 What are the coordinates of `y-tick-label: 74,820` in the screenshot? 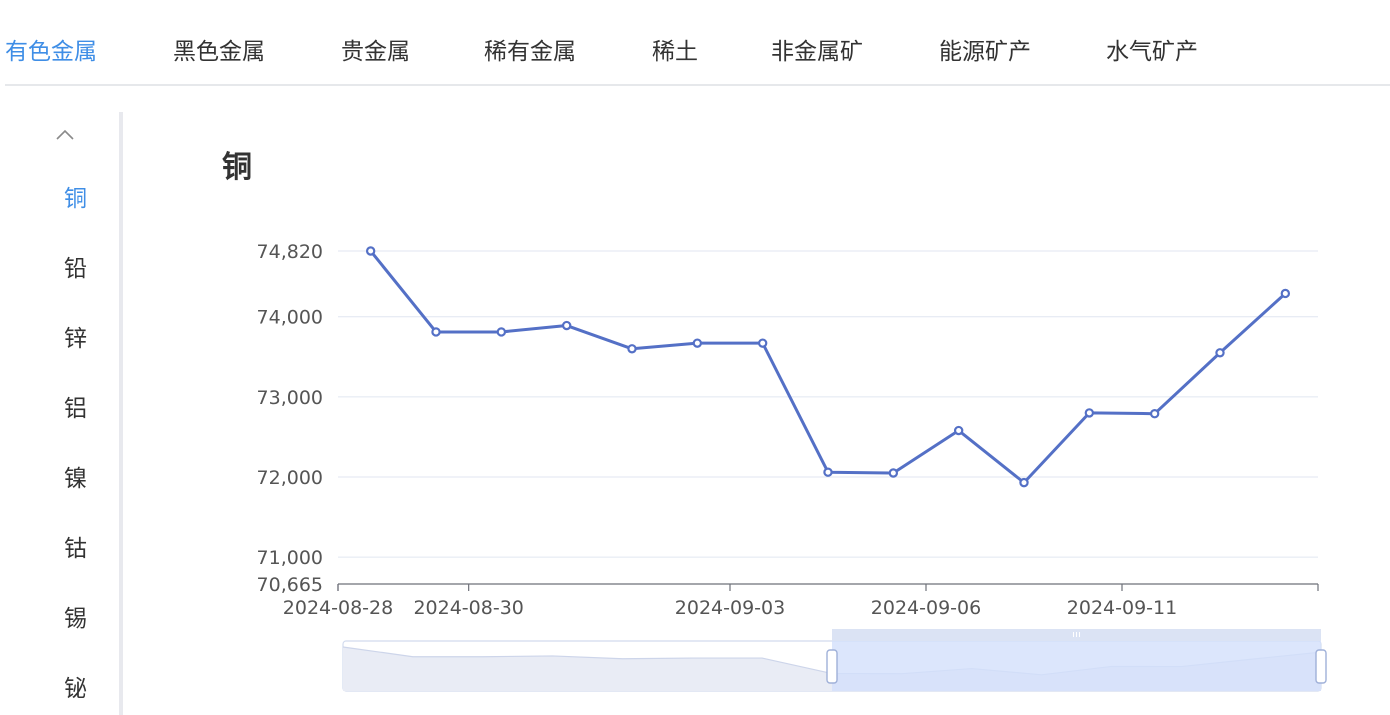 It's located at (290, 252).